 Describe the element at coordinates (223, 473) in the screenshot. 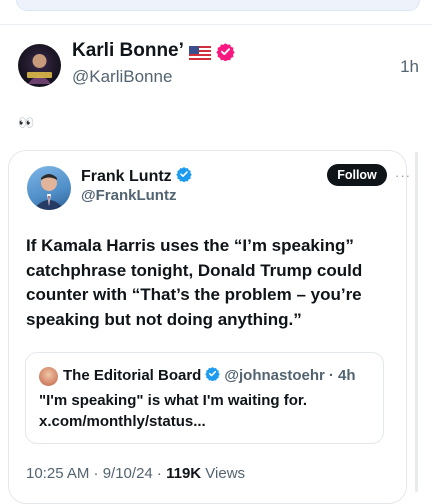

I see `views-label: Views` at that location.